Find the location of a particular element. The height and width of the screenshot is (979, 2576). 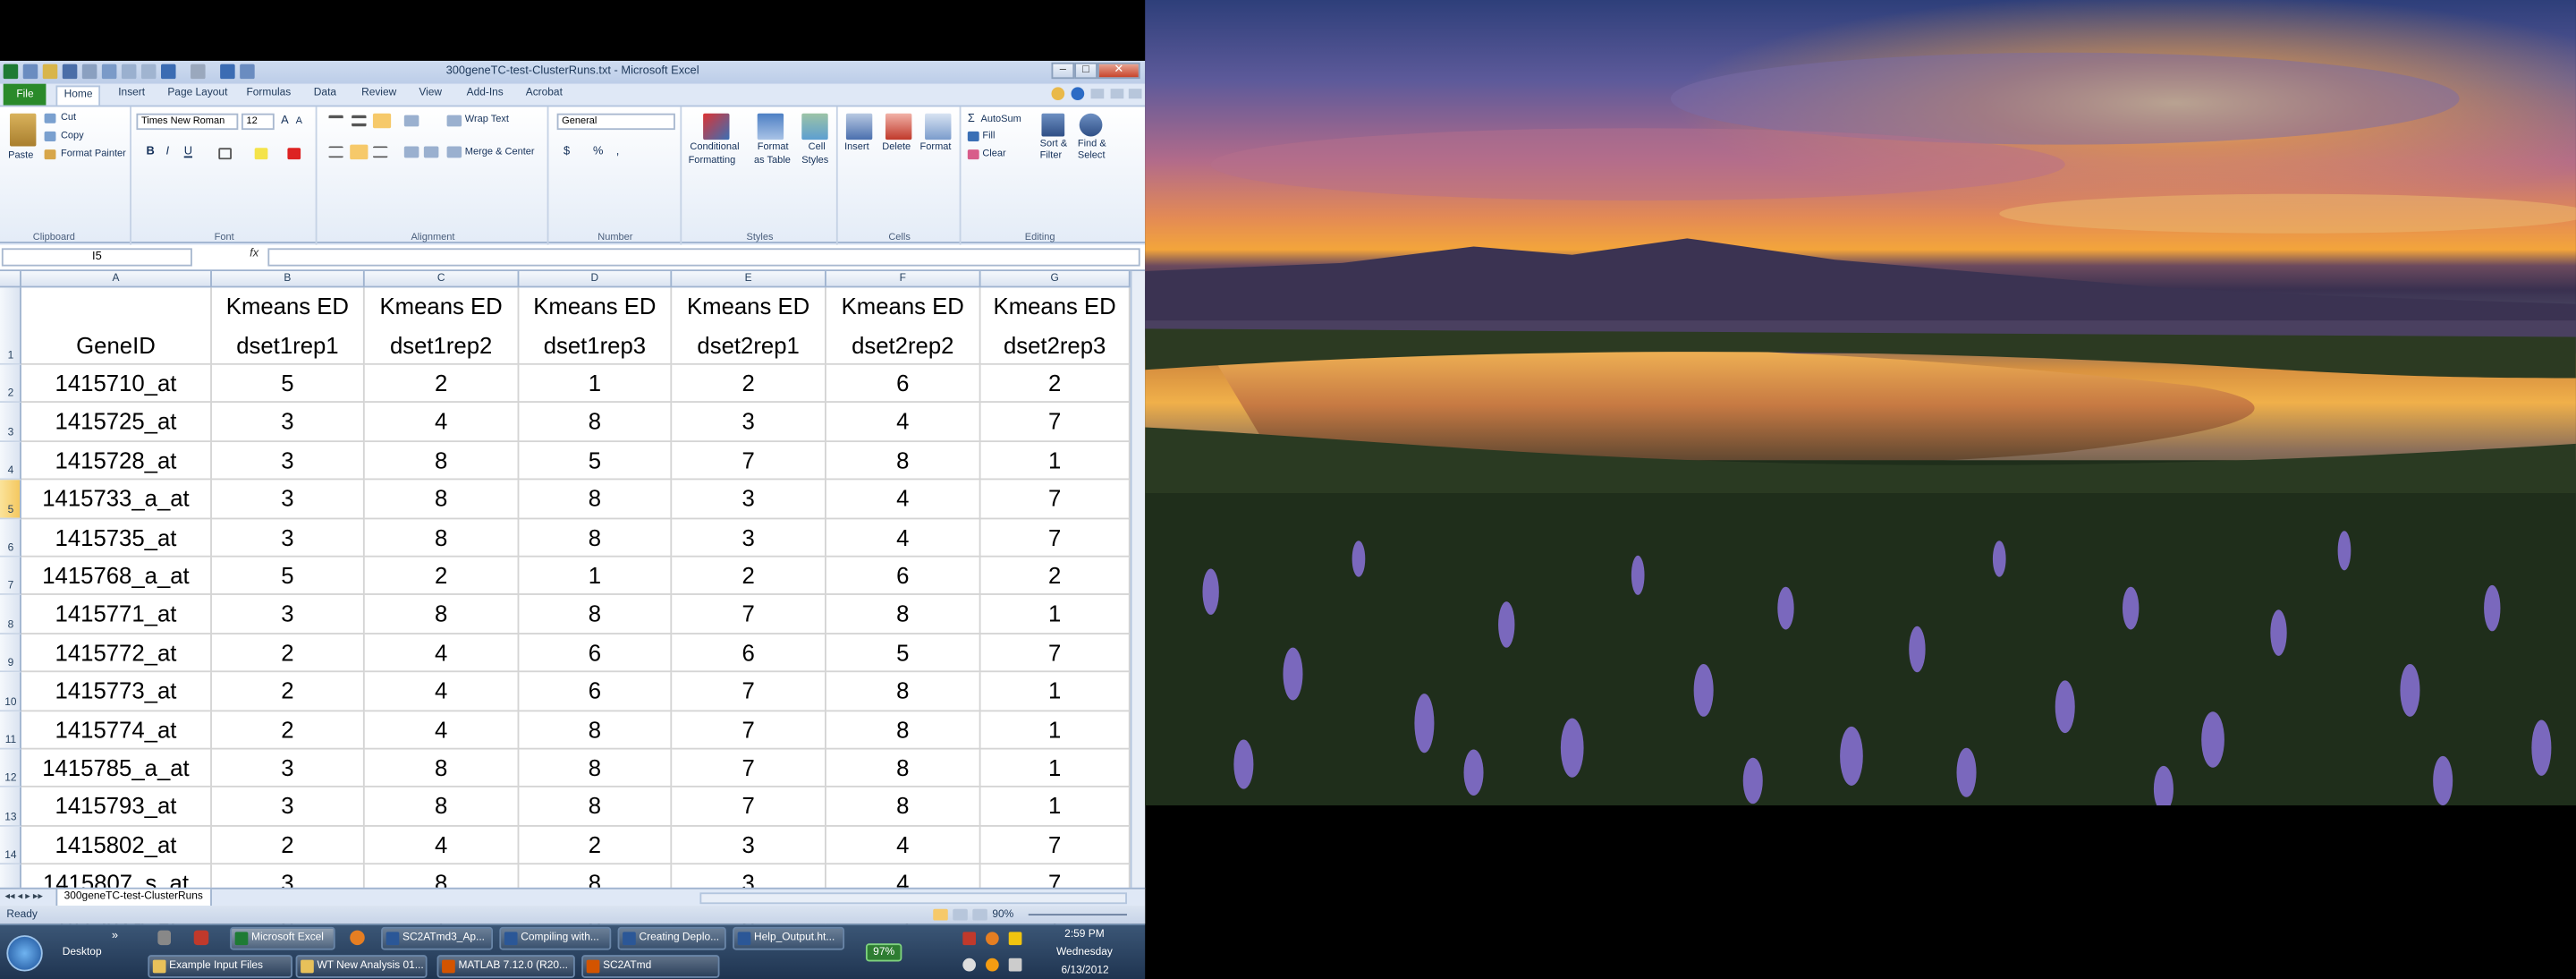

sort-filter-button-line2: Filter is located at coordinates (1051, 156).